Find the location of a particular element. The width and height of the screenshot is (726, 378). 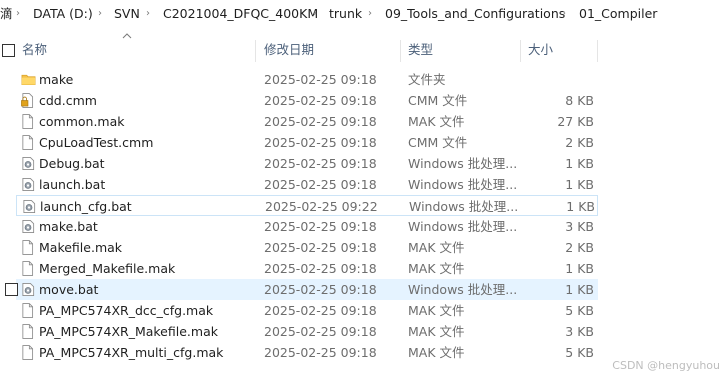

file-name: make is located at coordinates (56, 79).